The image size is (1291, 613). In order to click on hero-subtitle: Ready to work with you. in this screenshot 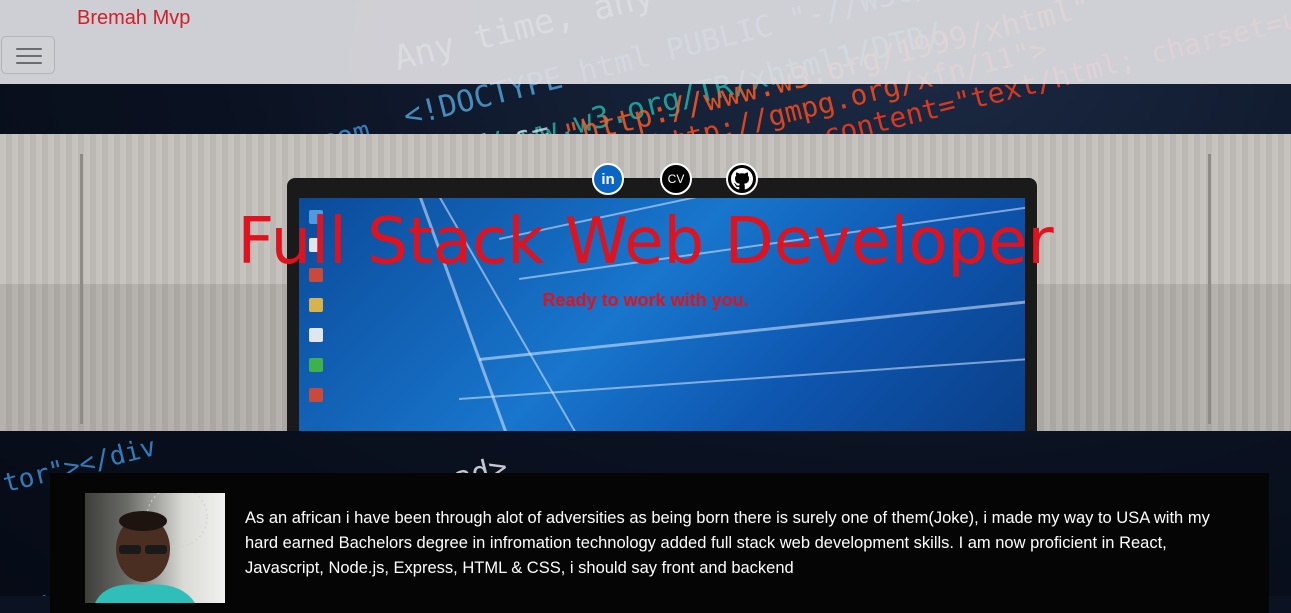, I will do `click(645, 300)`.